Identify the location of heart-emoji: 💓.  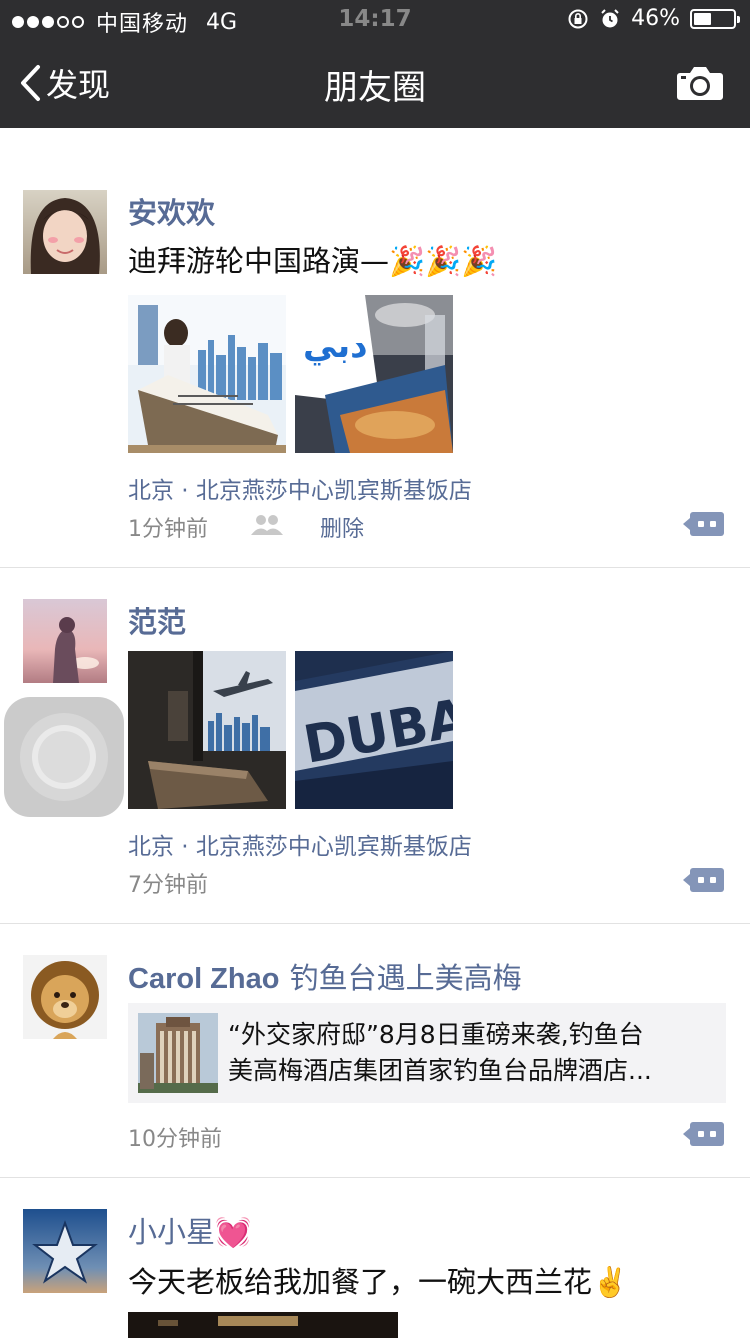
(233, 1232).